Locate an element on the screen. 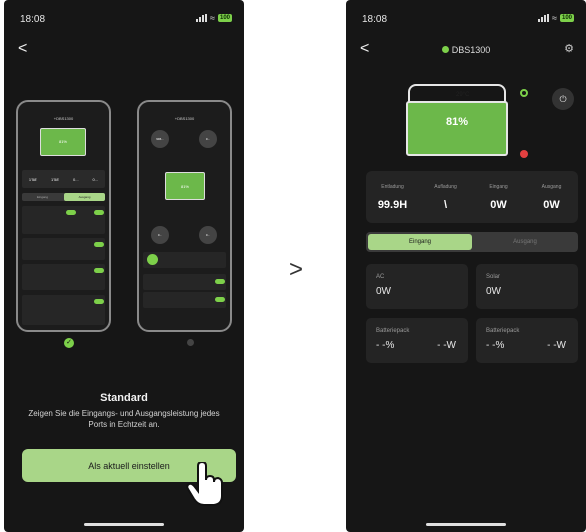 The height and width of the screenshot is (532, 586). online-status-dot is located at coordinates (445, 49).